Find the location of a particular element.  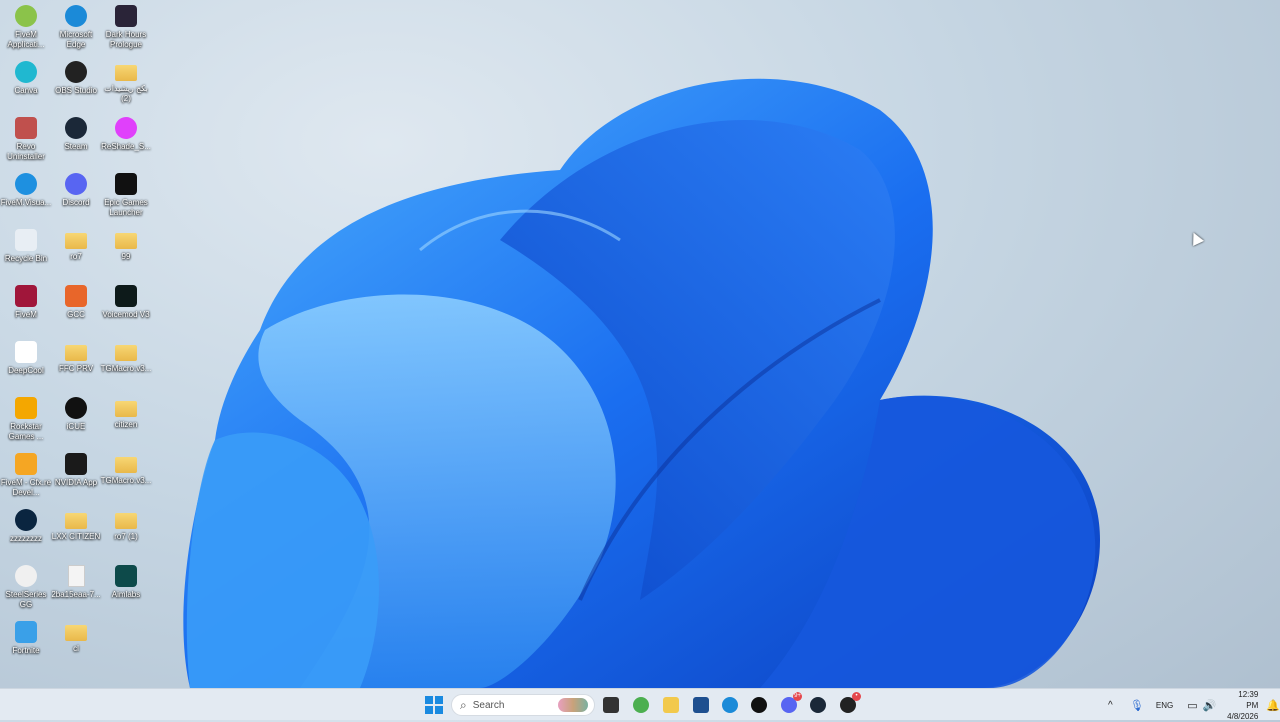

clock: 12:39 PM 4/8/2026 is located at coordinates (1241, 705).